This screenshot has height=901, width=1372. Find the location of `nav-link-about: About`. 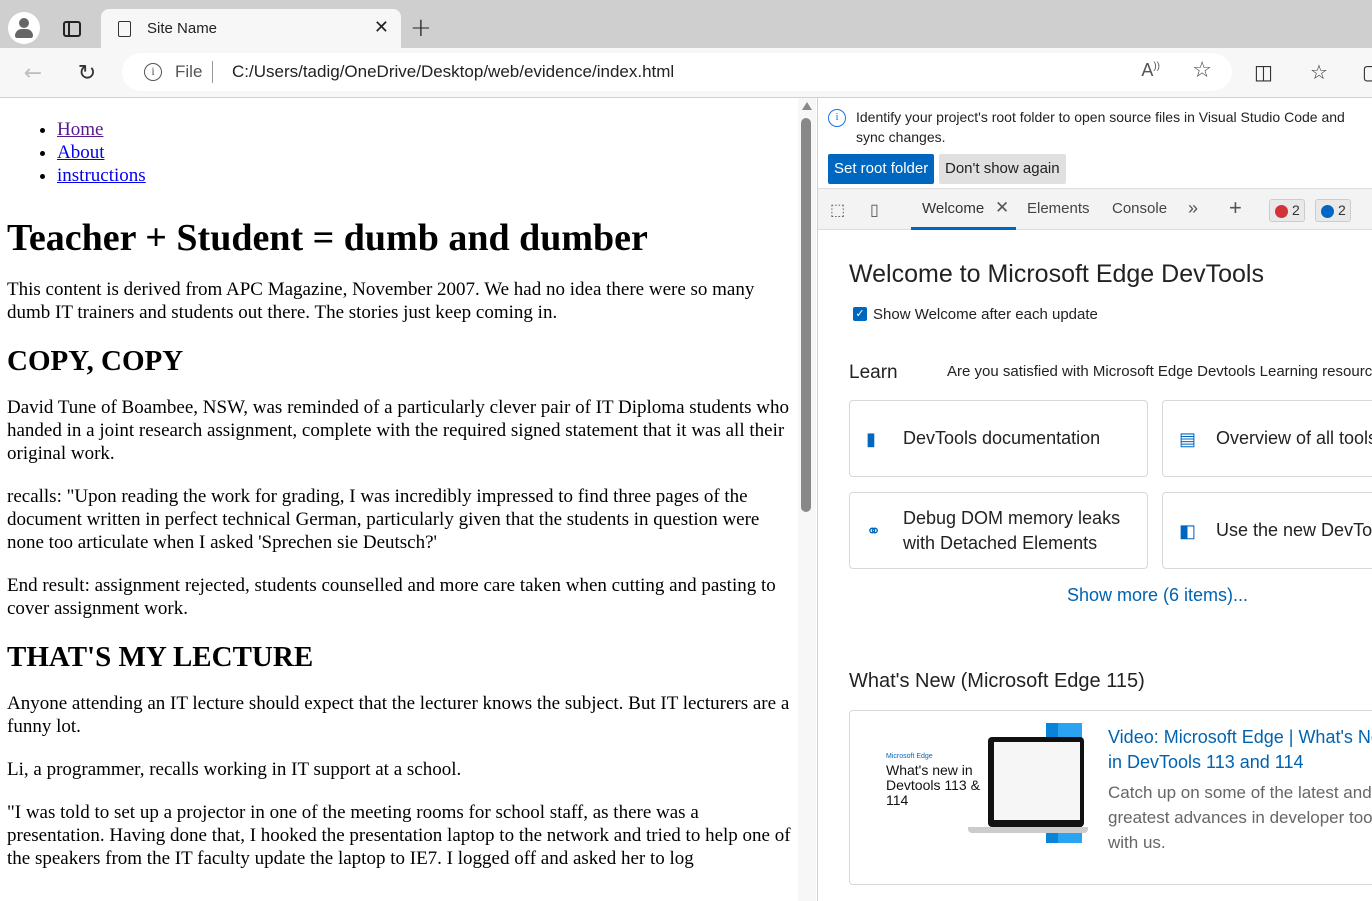

nav-link-about: About is located at coordinates (81, 152).